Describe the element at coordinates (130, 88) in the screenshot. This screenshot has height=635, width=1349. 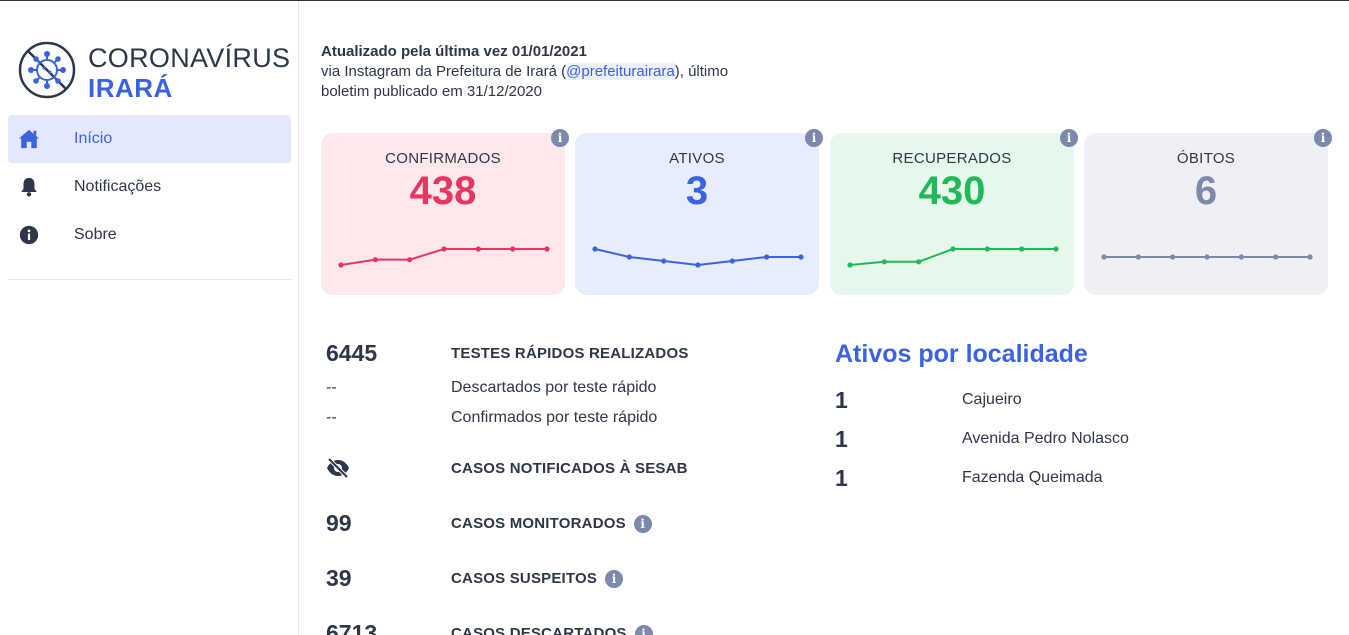
I see `brand-city: IRARÁ` at that location.